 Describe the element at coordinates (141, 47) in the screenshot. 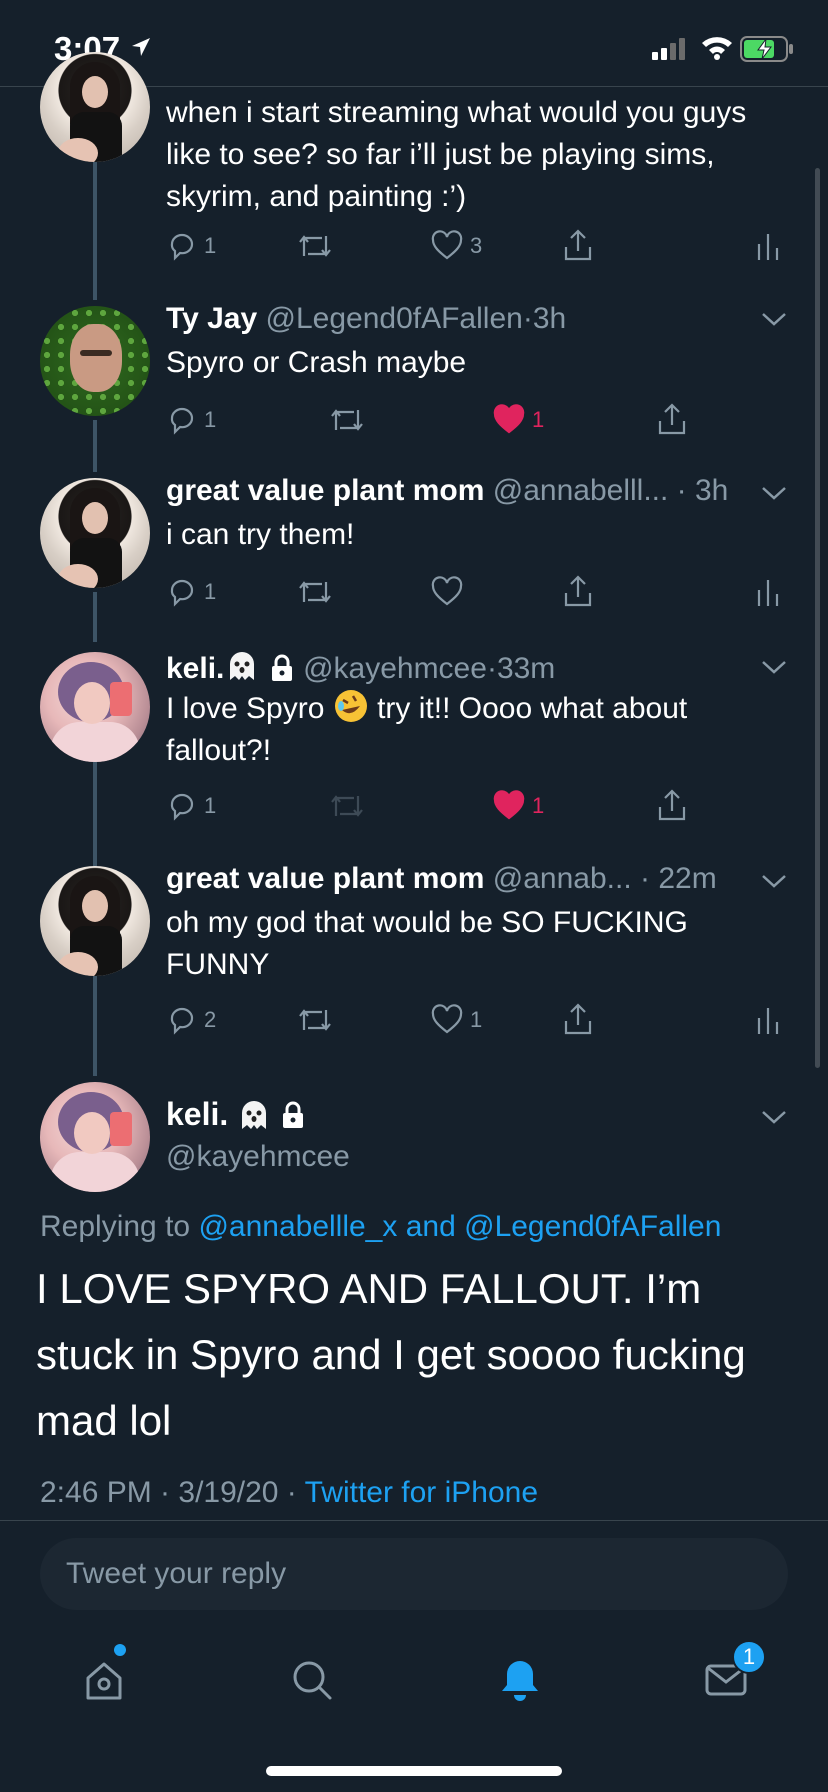

I see `location-arrow-icon` at that location.